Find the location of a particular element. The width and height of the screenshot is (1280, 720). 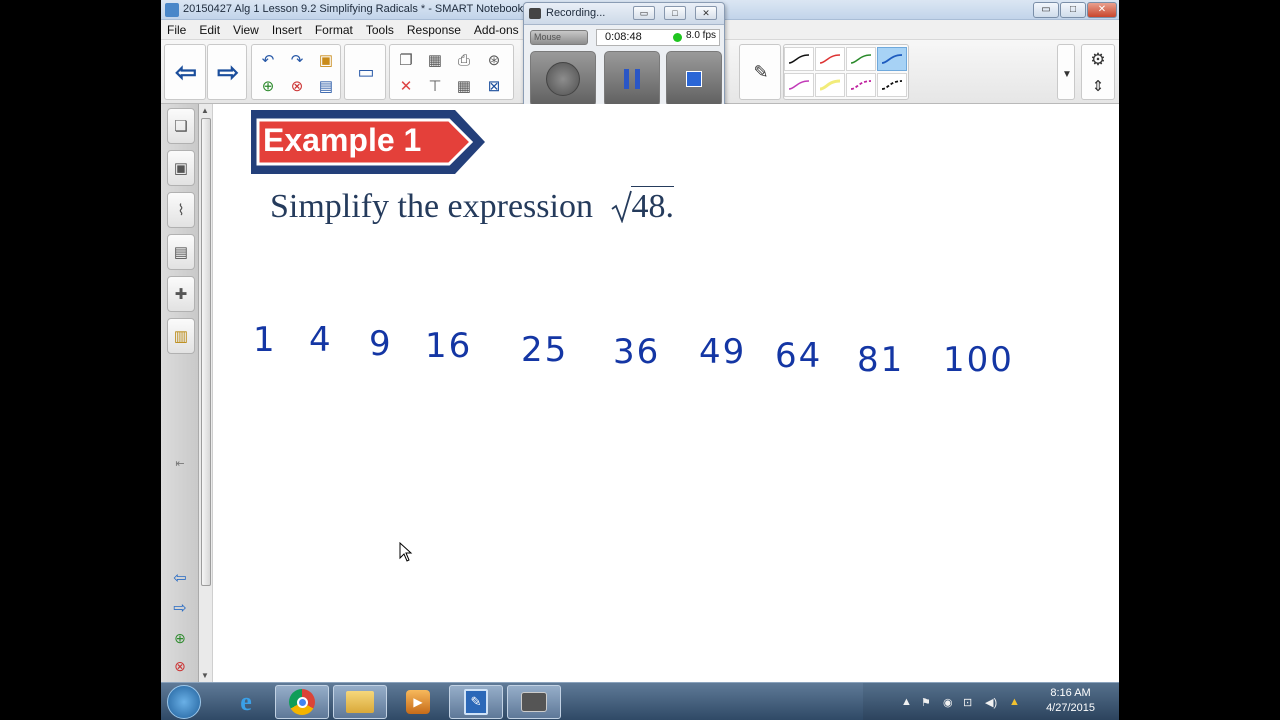

handwritten-number: 16 is located at coordinates (448, 346).